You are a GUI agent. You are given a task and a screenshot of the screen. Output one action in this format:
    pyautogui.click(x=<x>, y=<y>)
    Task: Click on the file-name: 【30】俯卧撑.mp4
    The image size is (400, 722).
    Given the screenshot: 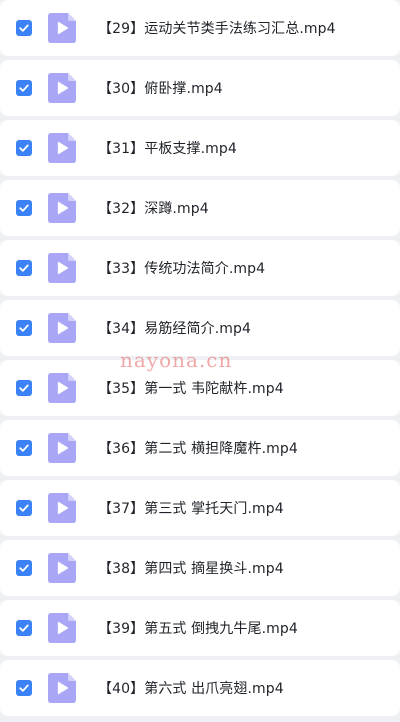 What is the action you would take?
    pyautogui.click(x=160, y=89)
    